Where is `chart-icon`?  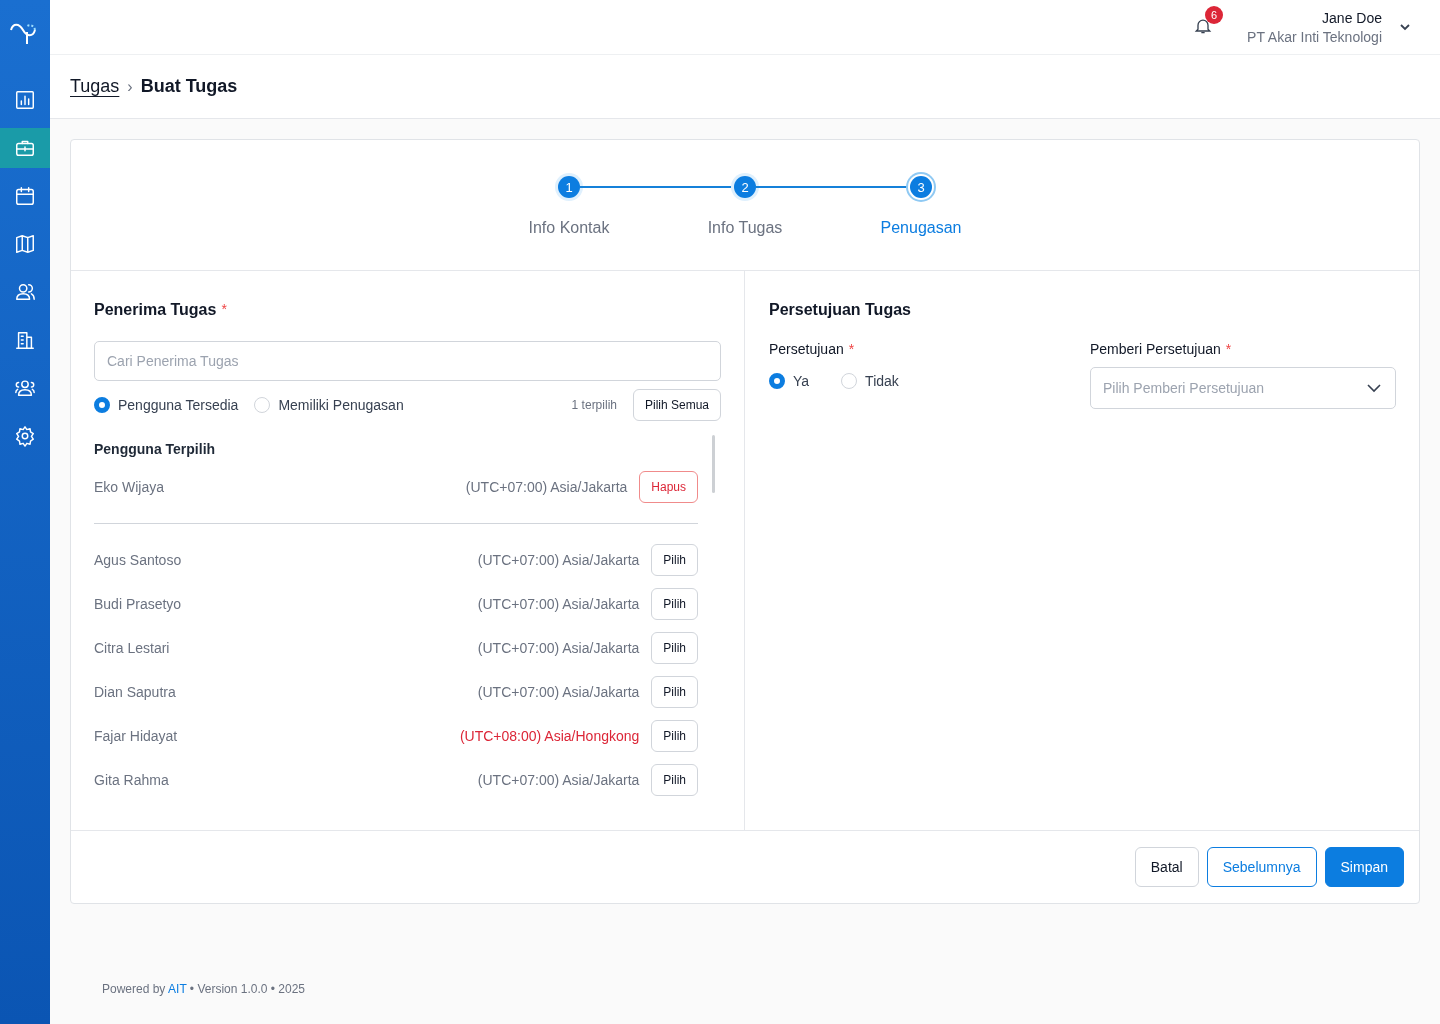
chart-icon is located at coordinates (25, 100).